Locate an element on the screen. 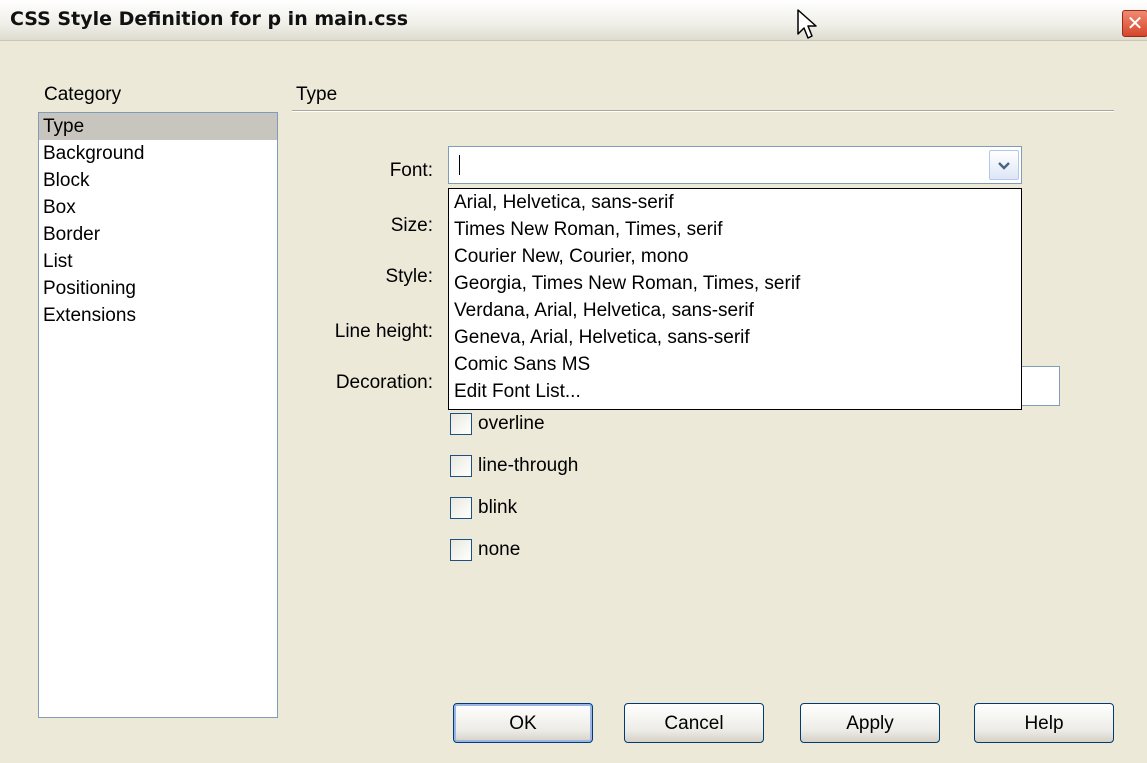 The height and width of the screenshot is (763, 1147). style-label: Style: is located at coordinates (409, 276).